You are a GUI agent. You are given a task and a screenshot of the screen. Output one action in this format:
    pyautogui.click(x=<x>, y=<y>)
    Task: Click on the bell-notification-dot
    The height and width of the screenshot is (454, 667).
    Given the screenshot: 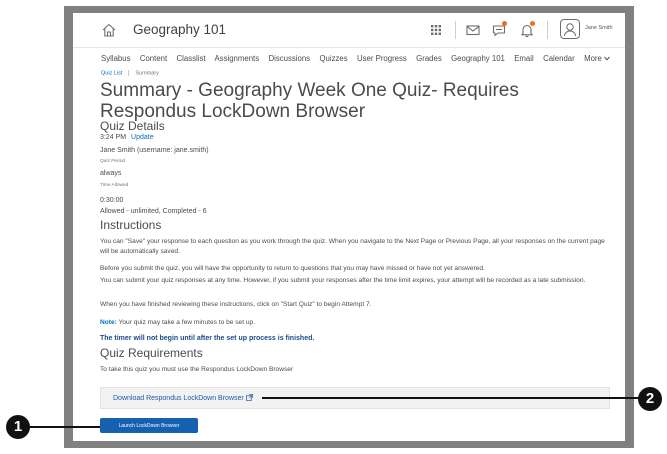 What is the action you would take?
    pyautogui.click(x=532, y=23)
    